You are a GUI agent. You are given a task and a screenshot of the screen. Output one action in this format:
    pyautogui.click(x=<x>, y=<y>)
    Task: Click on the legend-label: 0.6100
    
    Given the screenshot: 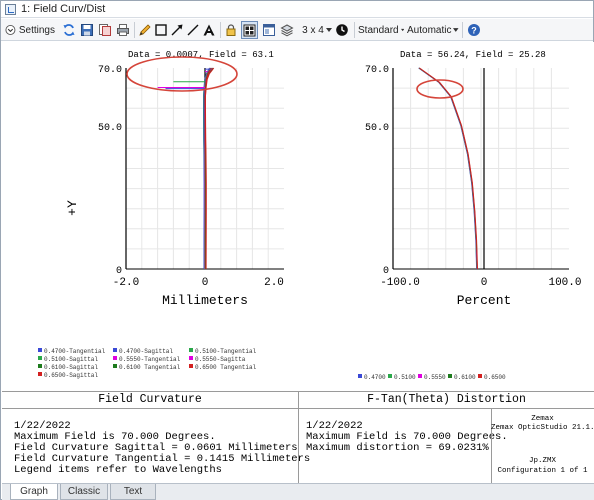 What is the action you would take?
    pyautogui.click(x=465, y=377)
    